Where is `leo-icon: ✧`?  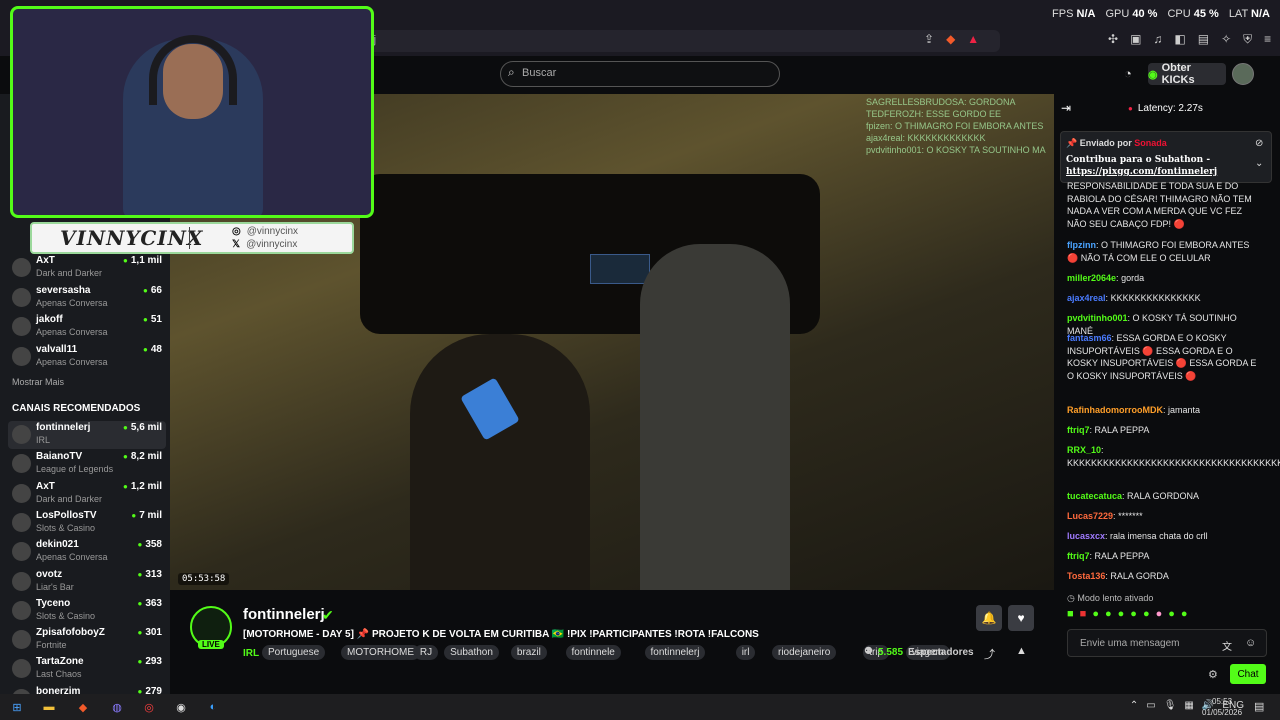
leo-icon: ✧ is located at coordinates (1226, 39).